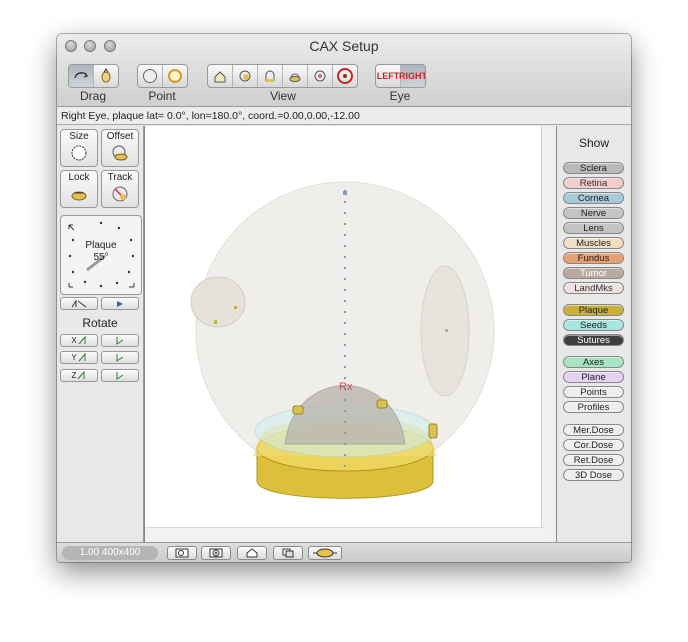 The width and height of the screenshot is (688, 642). Describe the element at coordinates (120, 357) in the screenshot. I see `rotate-y-plus-button` at that location.